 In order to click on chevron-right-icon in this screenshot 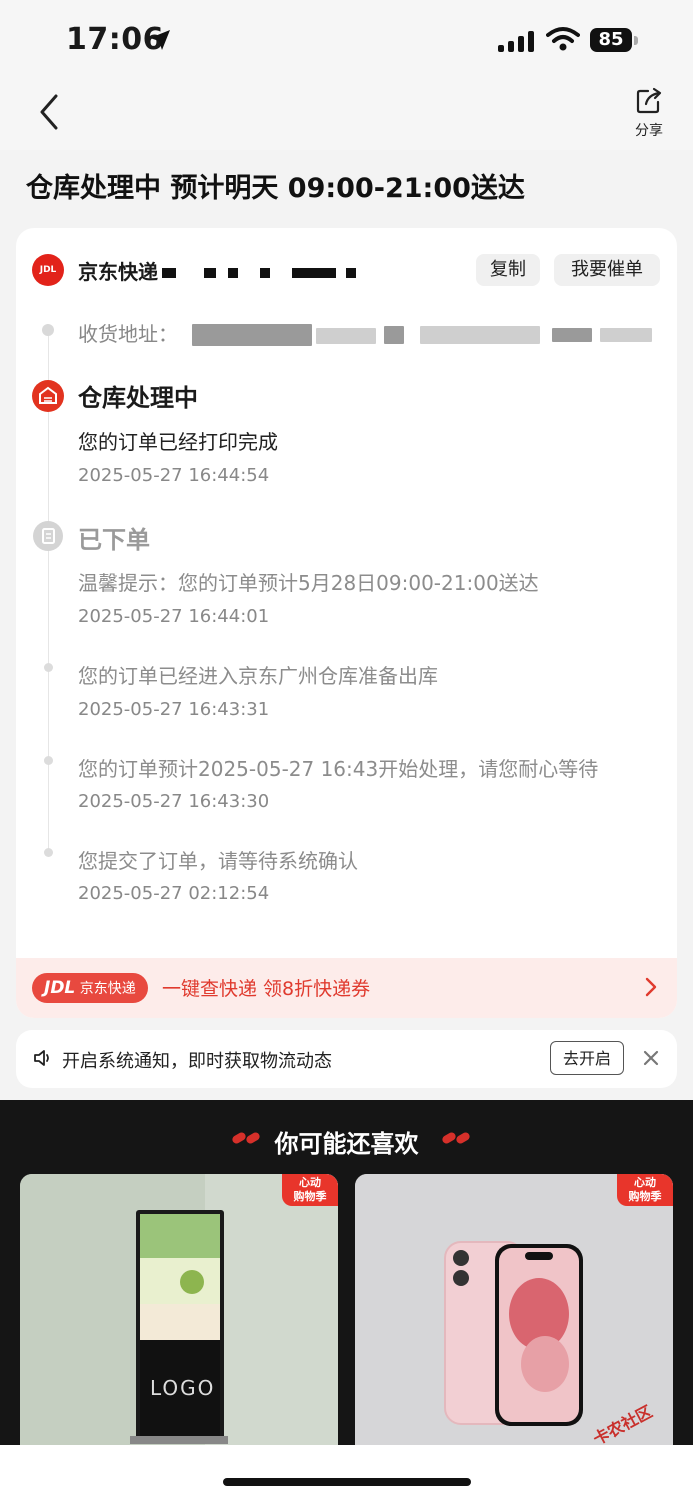, I will do `click(651, 987)`.